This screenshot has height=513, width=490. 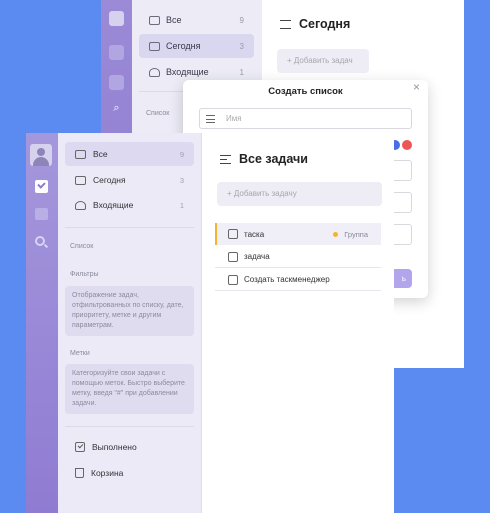 I want to click on task-row: задача, so click(x=298, y=257).